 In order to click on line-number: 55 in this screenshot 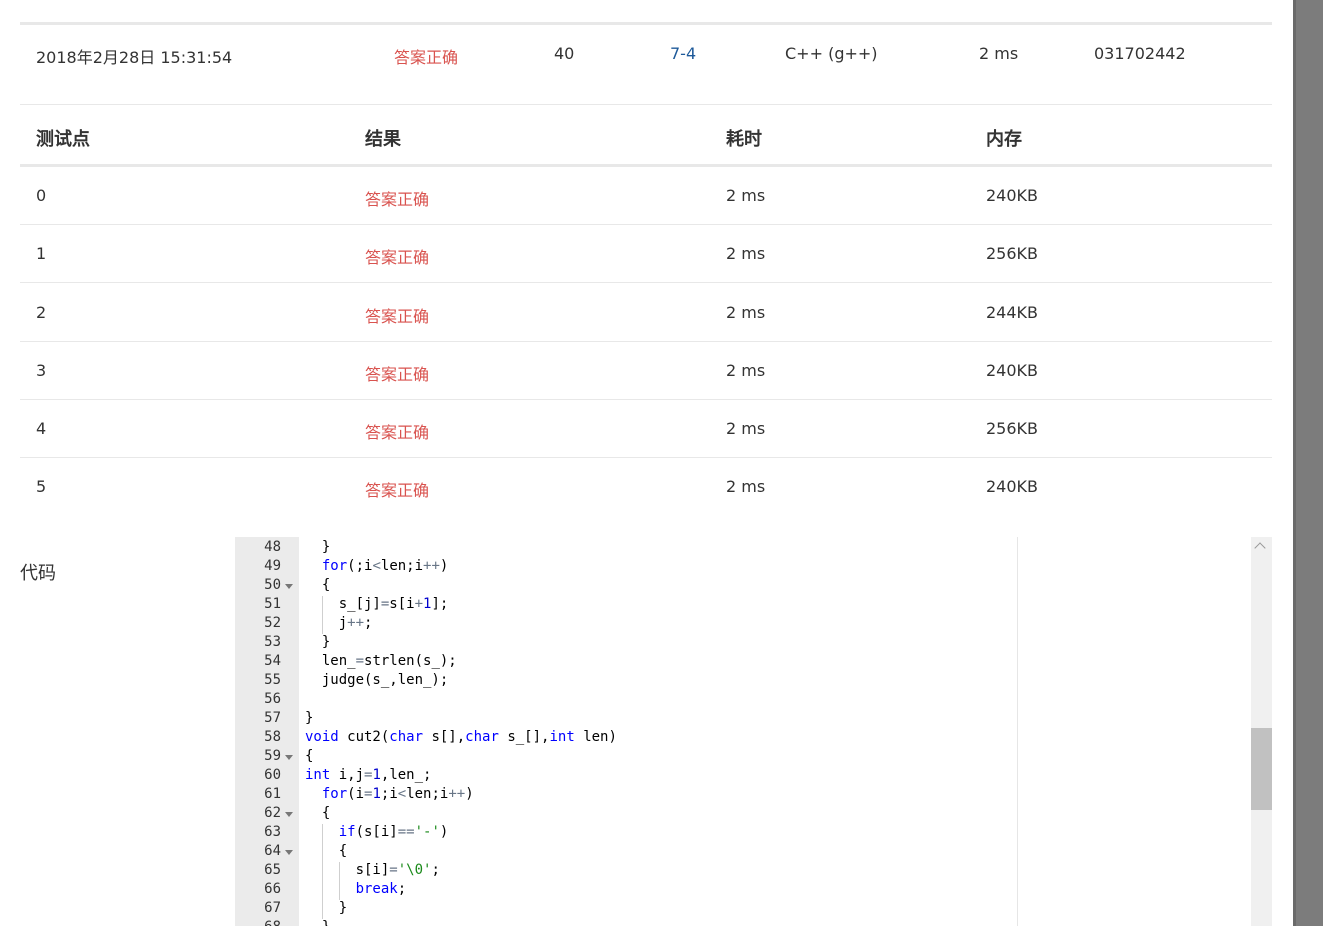, I will do `click(272, 680)`.